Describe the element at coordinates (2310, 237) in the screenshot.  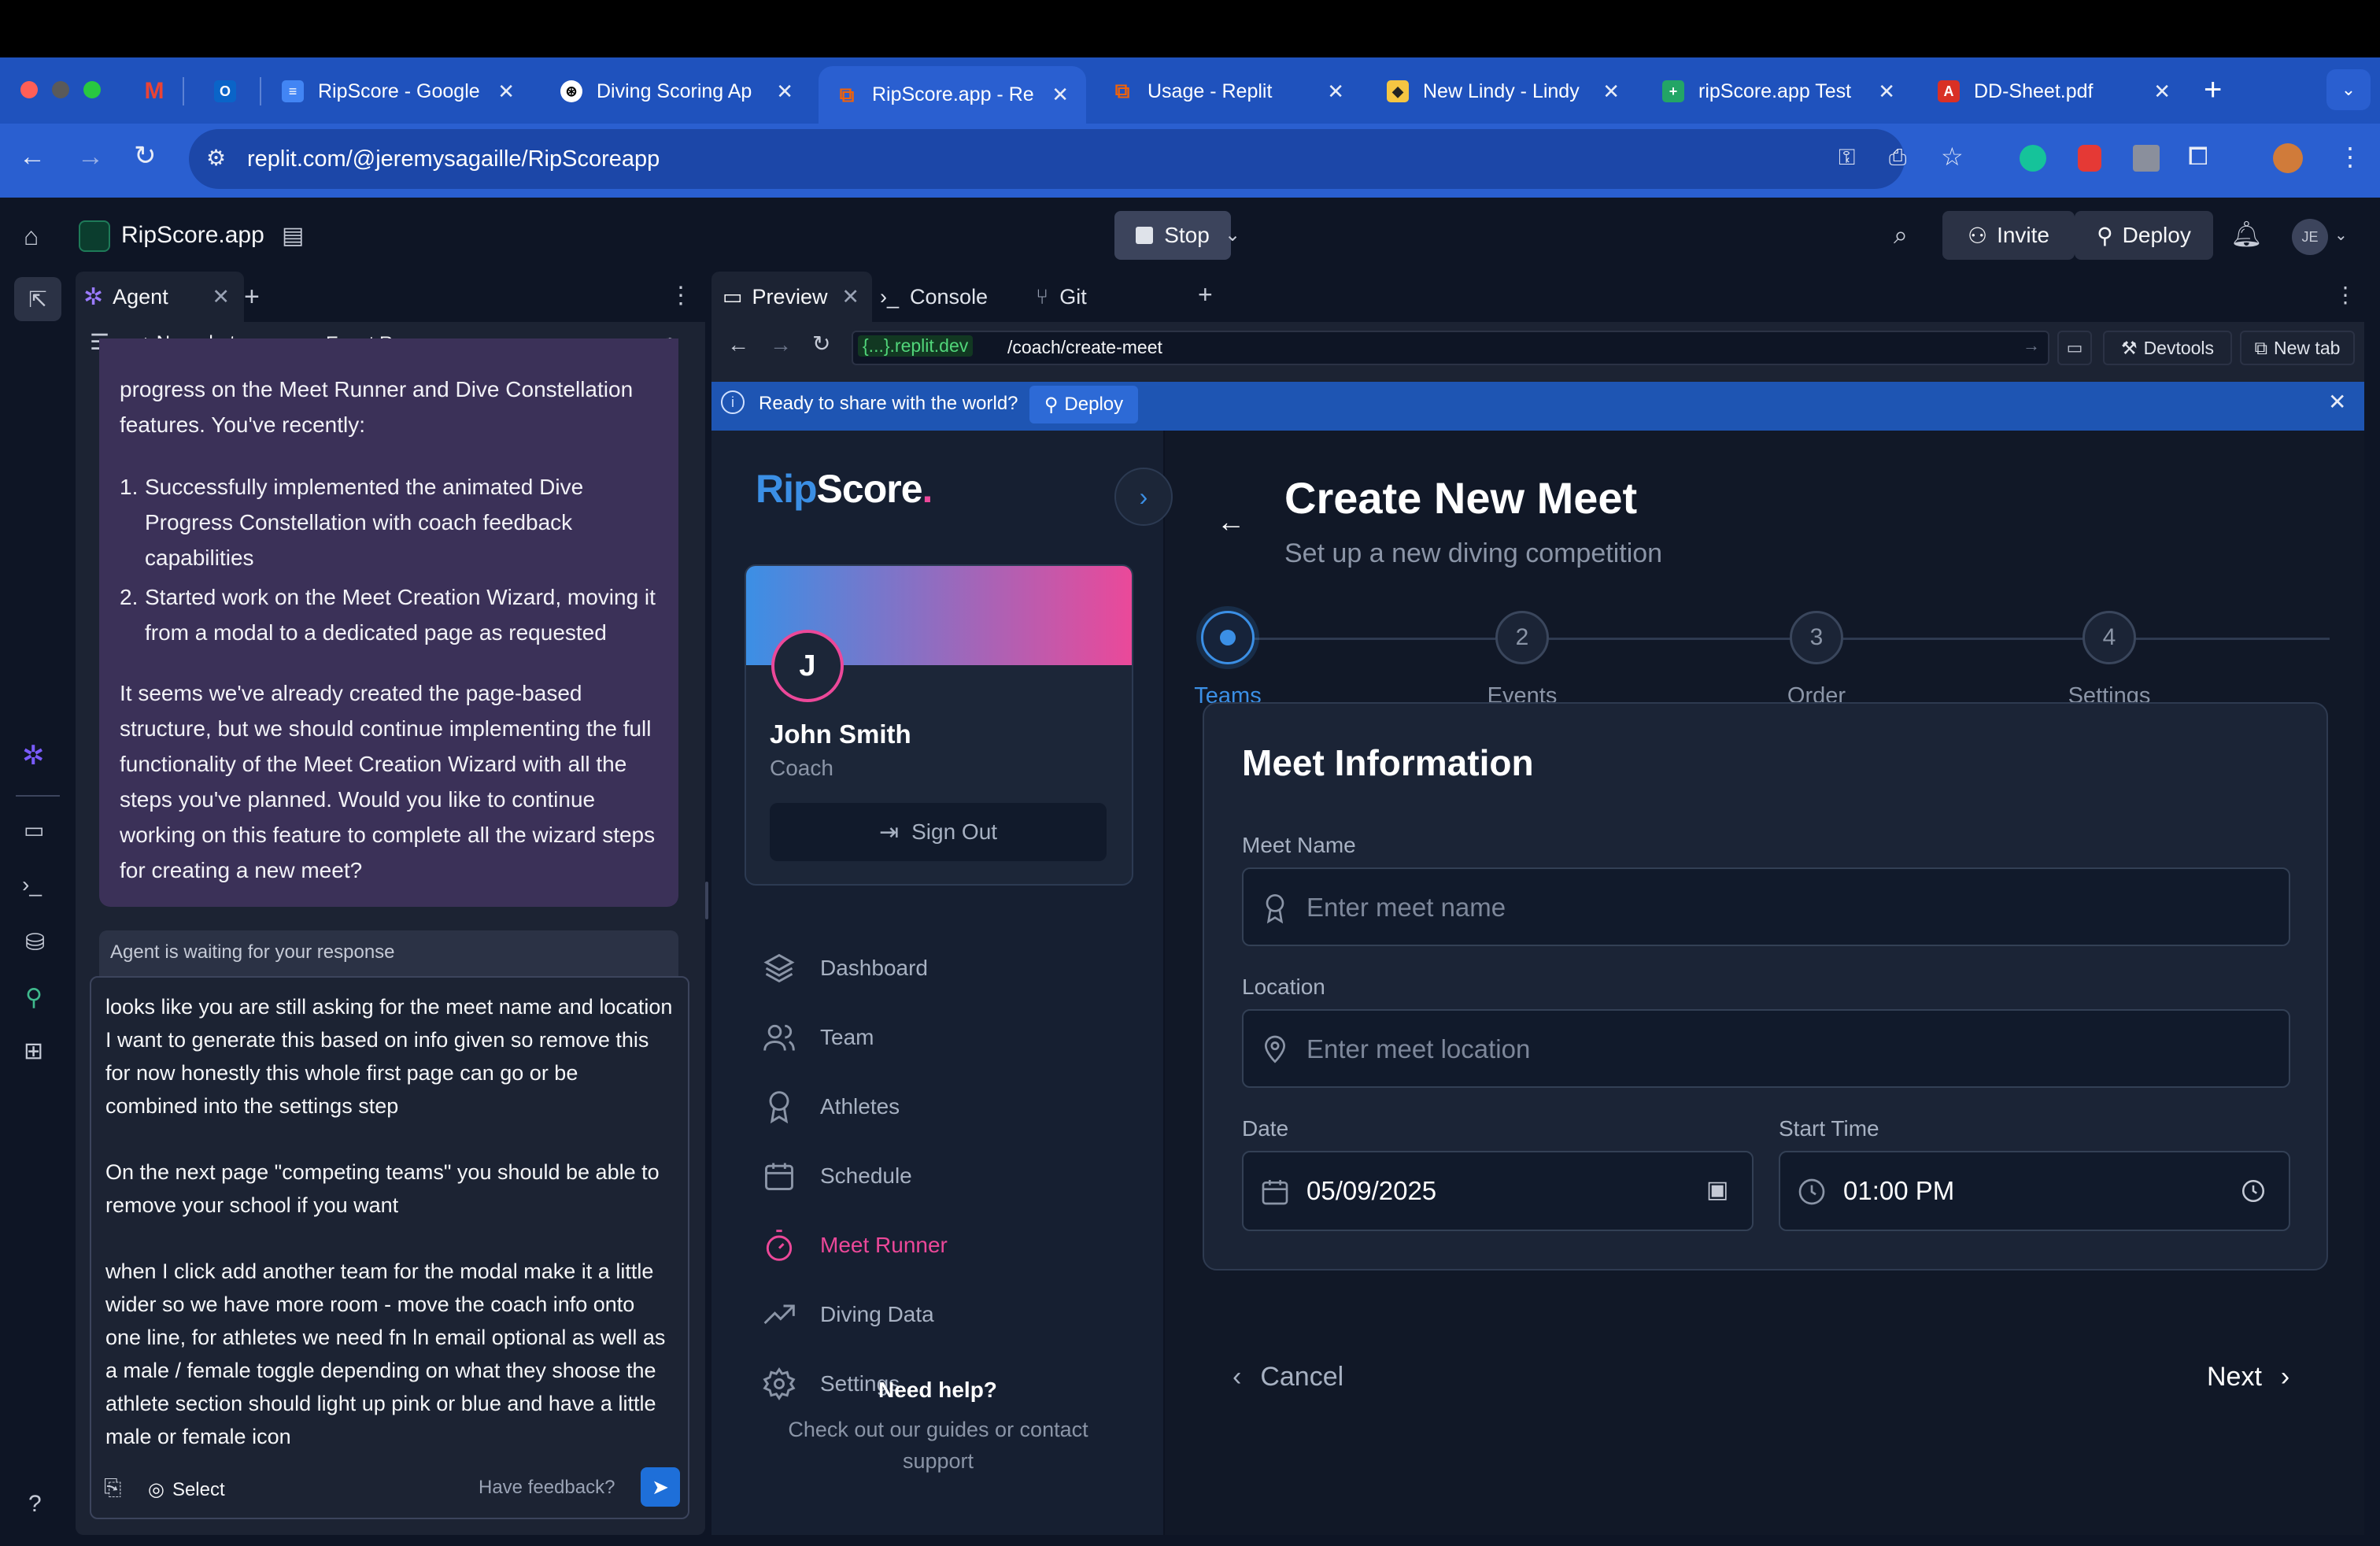
I see `user-avatar: JE` at that location.